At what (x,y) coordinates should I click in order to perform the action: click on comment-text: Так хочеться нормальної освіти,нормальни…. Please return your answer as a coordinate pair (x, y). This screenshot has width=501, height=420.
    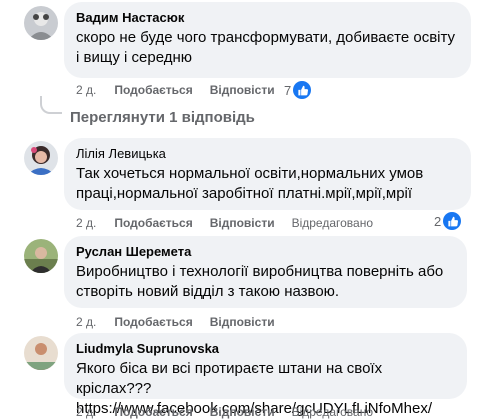
    Looking at the image, I should click on (250, 183).